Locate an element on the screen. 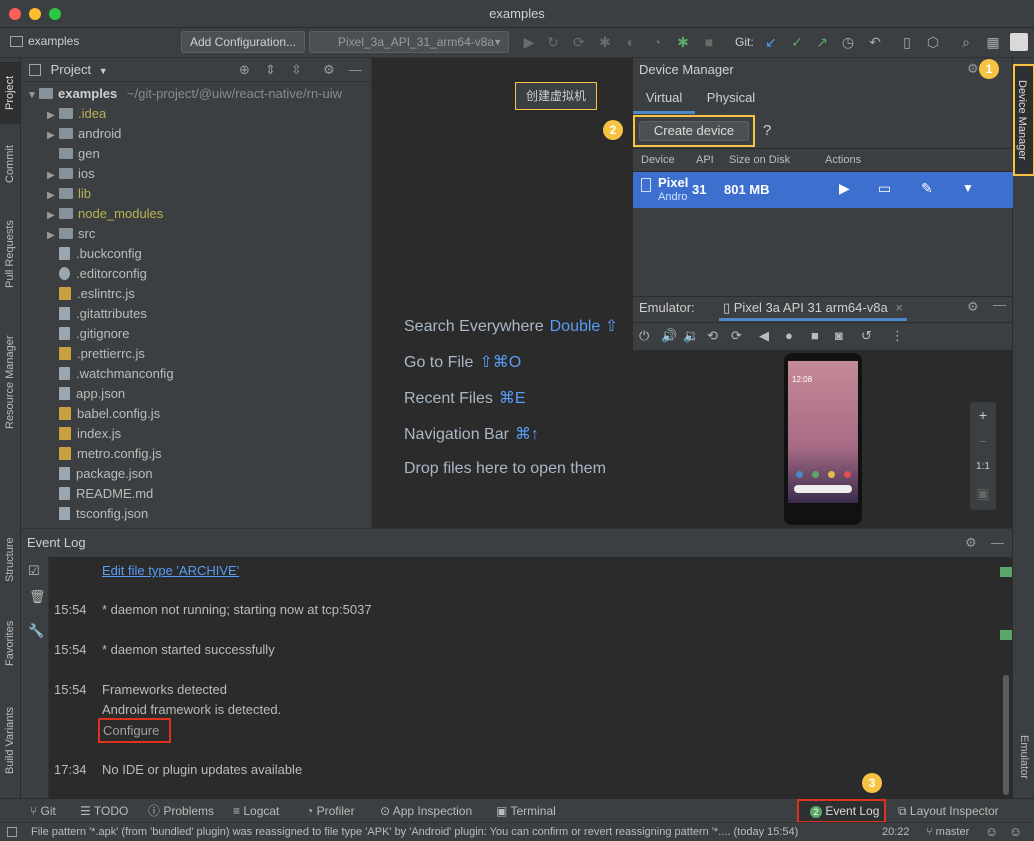 This screenshot has width=1034, height=841. zoom-window-button is located at coordinates (55, 14).